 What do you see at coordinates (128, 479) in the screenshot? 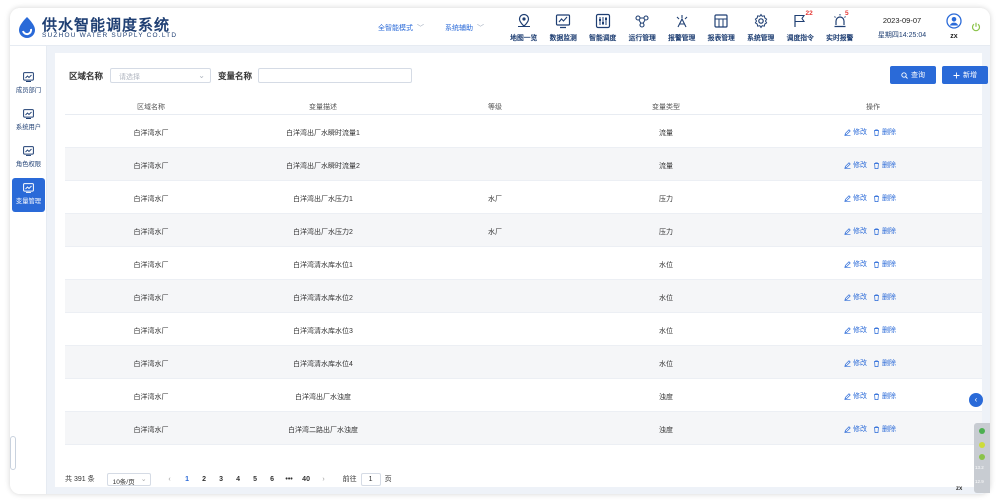
I see `page-size-select: 10条/页 ⌄` at bounding box center [128, 479].